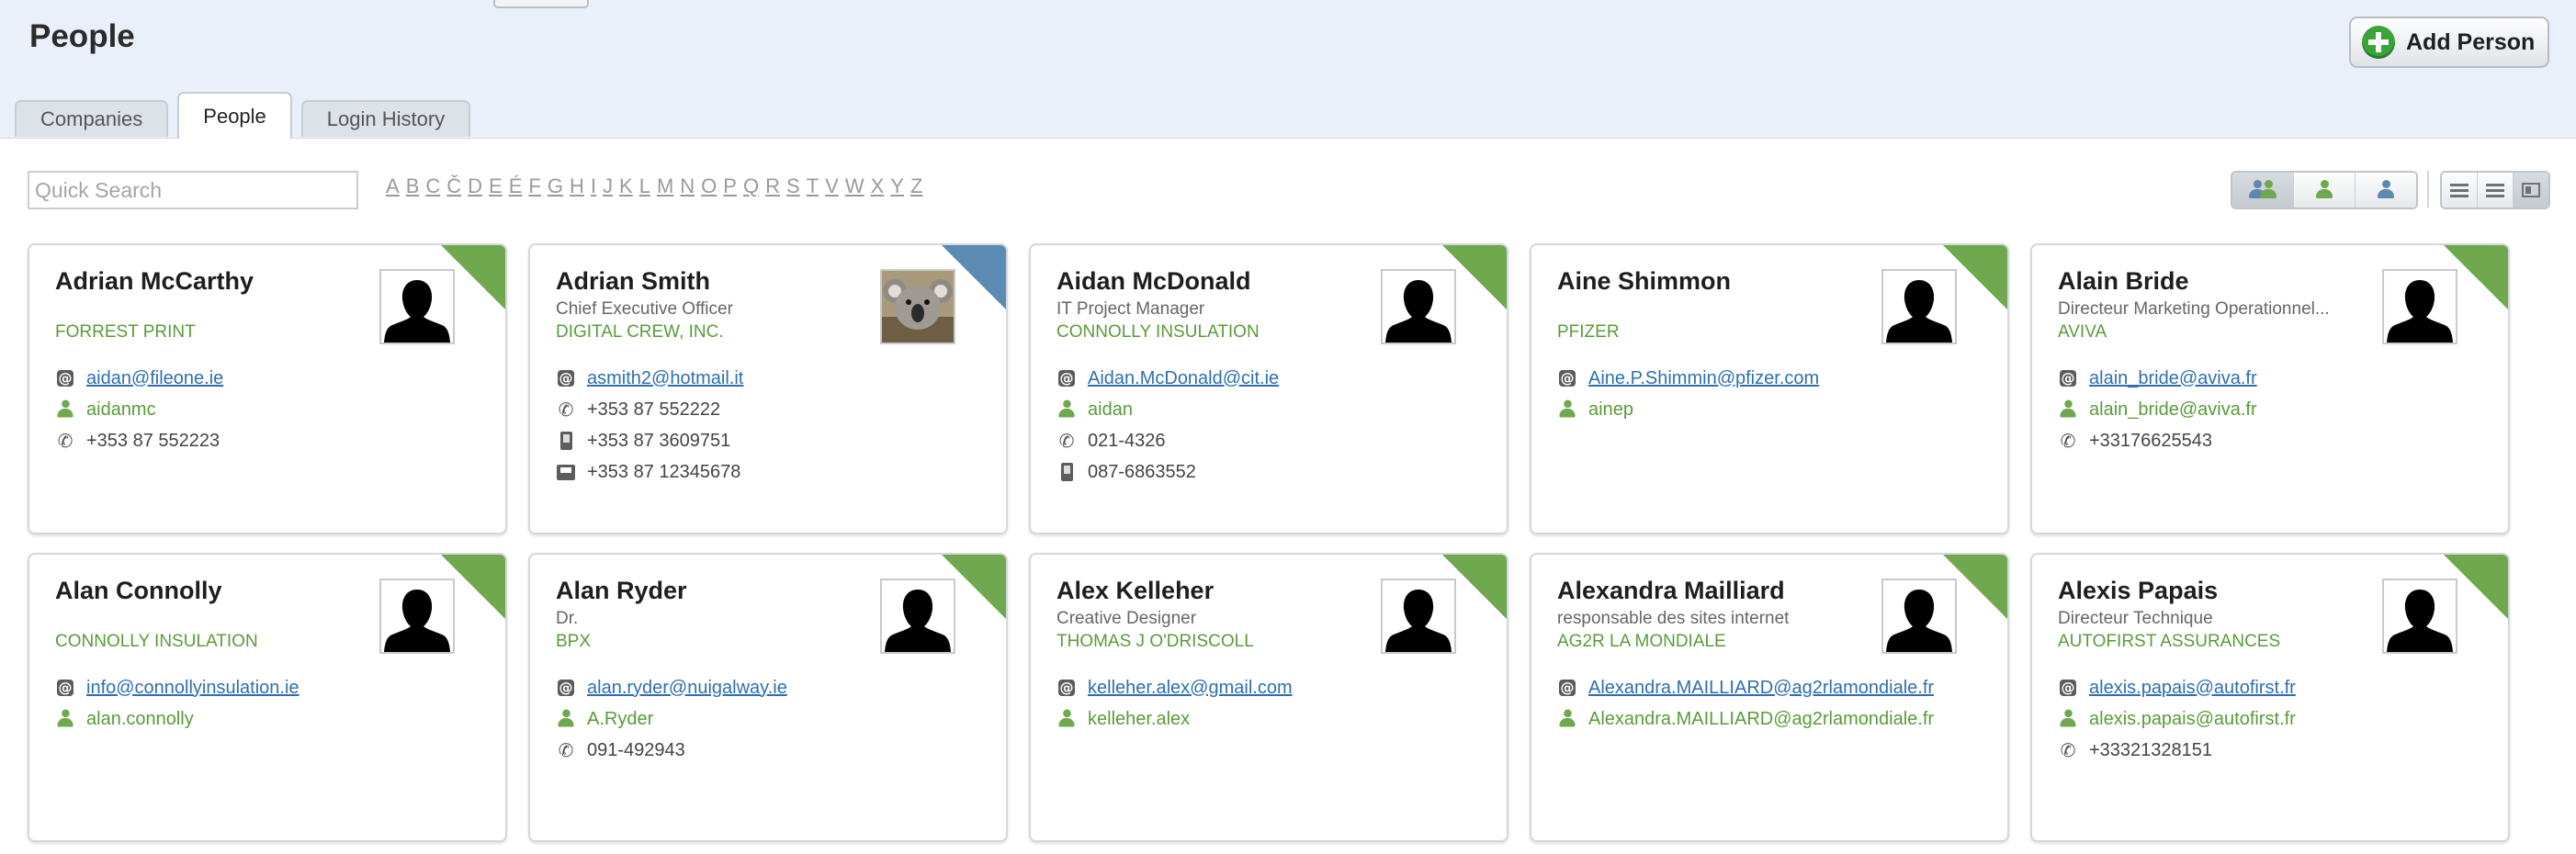  What do you see at coordinates (1673, 619) in the screenshot?
I see `person-job-title: responsable des sites internet` at bounding box center [1673, 619].